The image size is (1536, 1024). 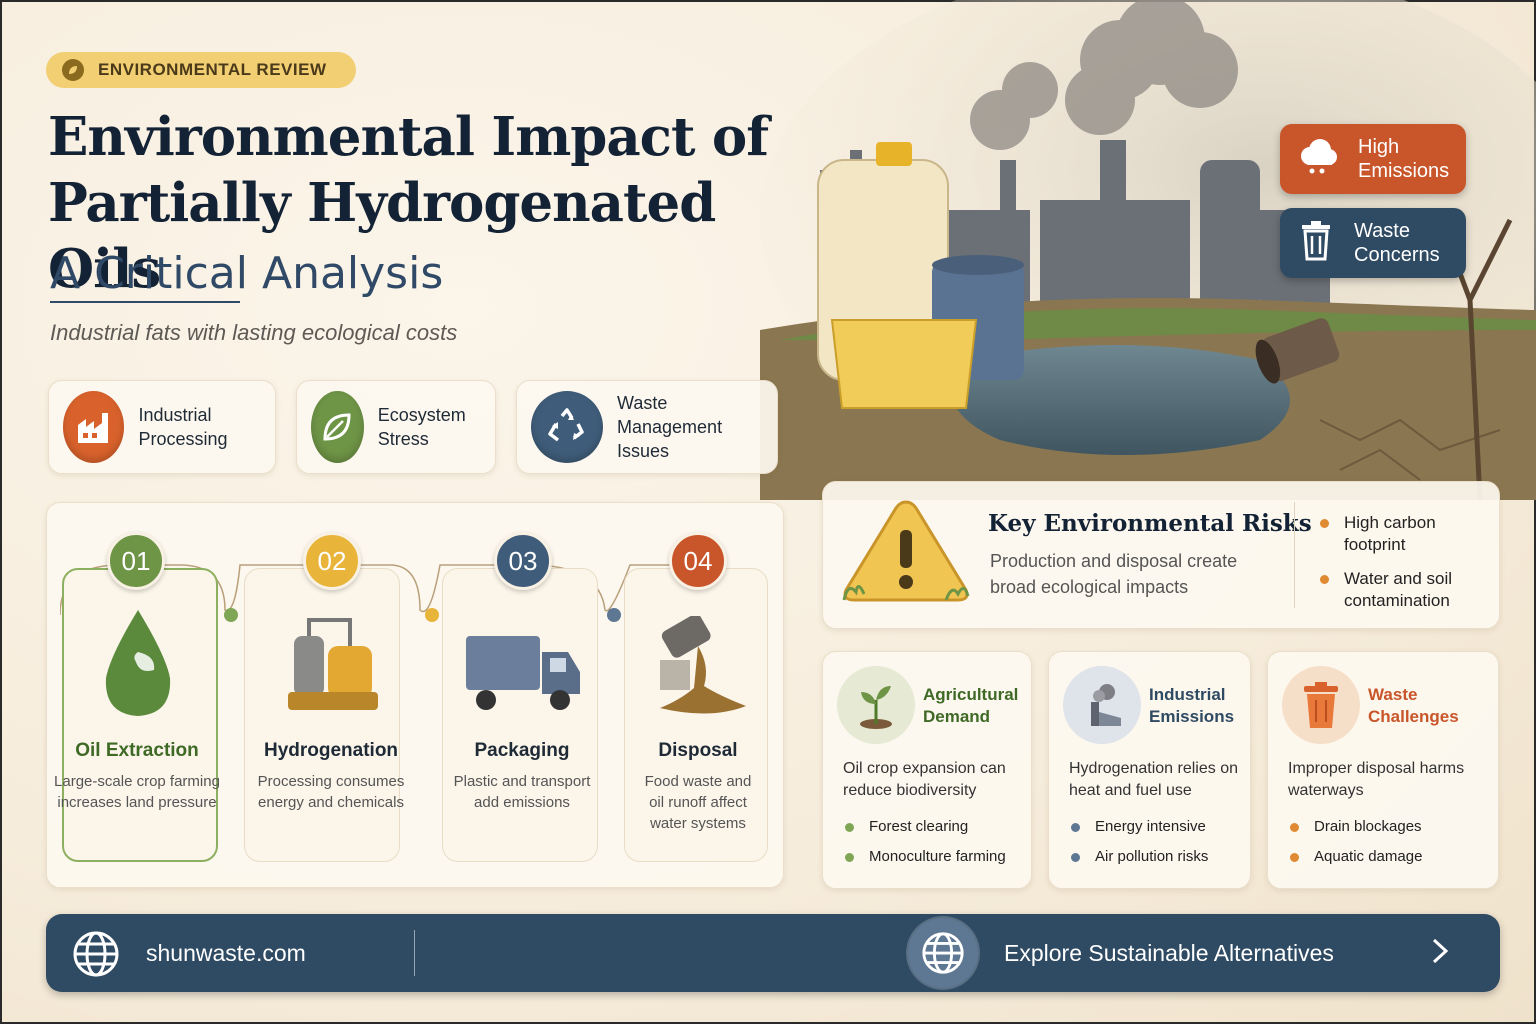 I want to click on step-title: Packaging, so click(x=522, y=750).